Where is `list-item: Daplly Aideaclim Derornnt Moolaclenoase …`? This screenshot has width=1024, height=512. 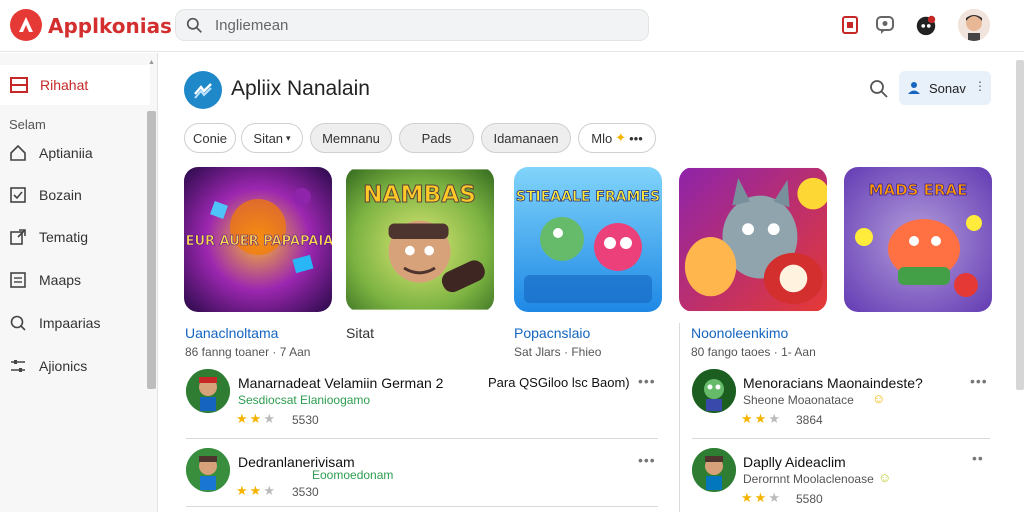 list-item: Daplly Aideaclim Derornnt Moolaclenoase … is located at coordinates (841, 478).